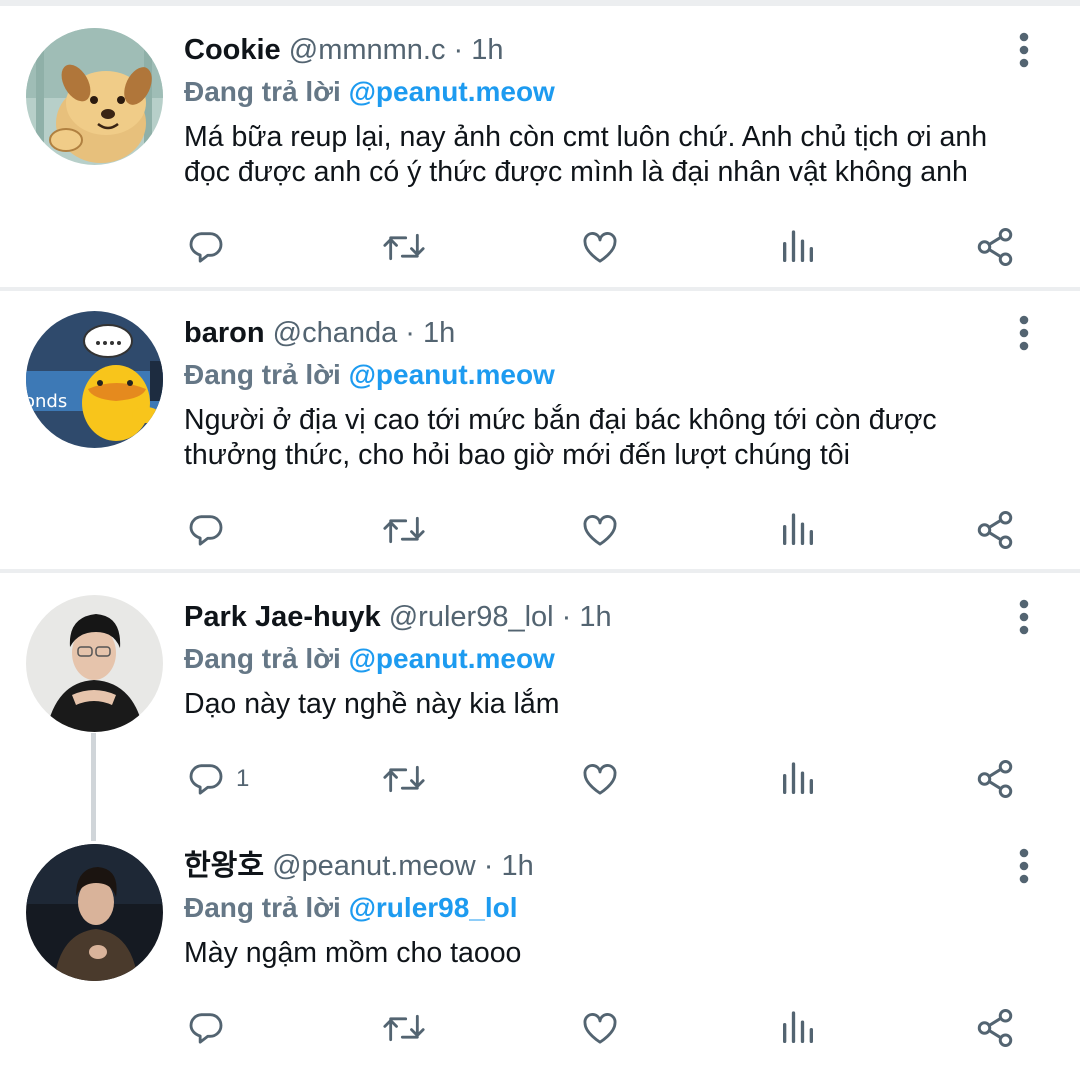 The width and height of the screenshot is (1080, 1070). What do you see at coordinates (433, 907) in the screenshot?
I see `mention-link: @ruler98_lol` at bounding box center [433, 907].